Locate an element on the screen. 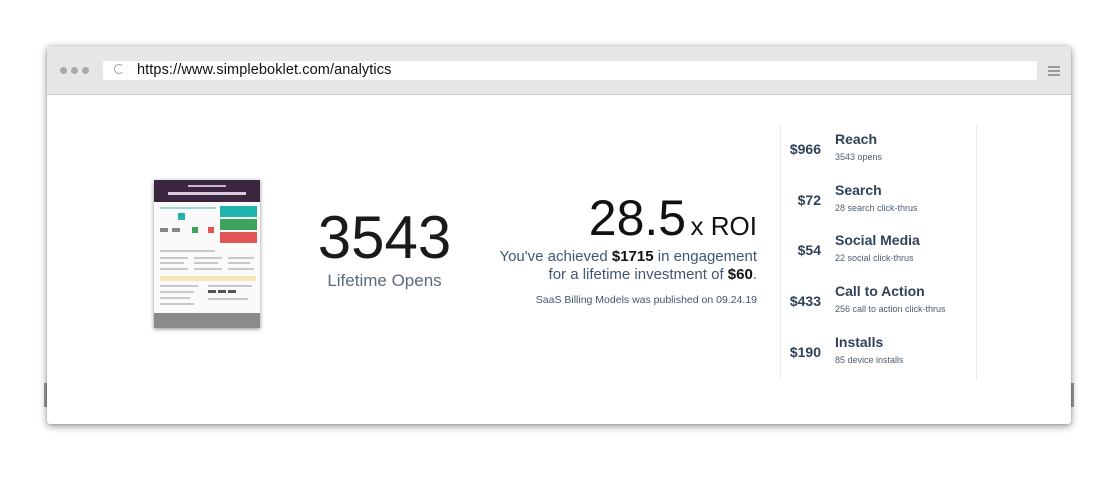 The width and height of the screenshot is (1120, 478). roi-number: 28.5 is located at coordinates (637, 218).